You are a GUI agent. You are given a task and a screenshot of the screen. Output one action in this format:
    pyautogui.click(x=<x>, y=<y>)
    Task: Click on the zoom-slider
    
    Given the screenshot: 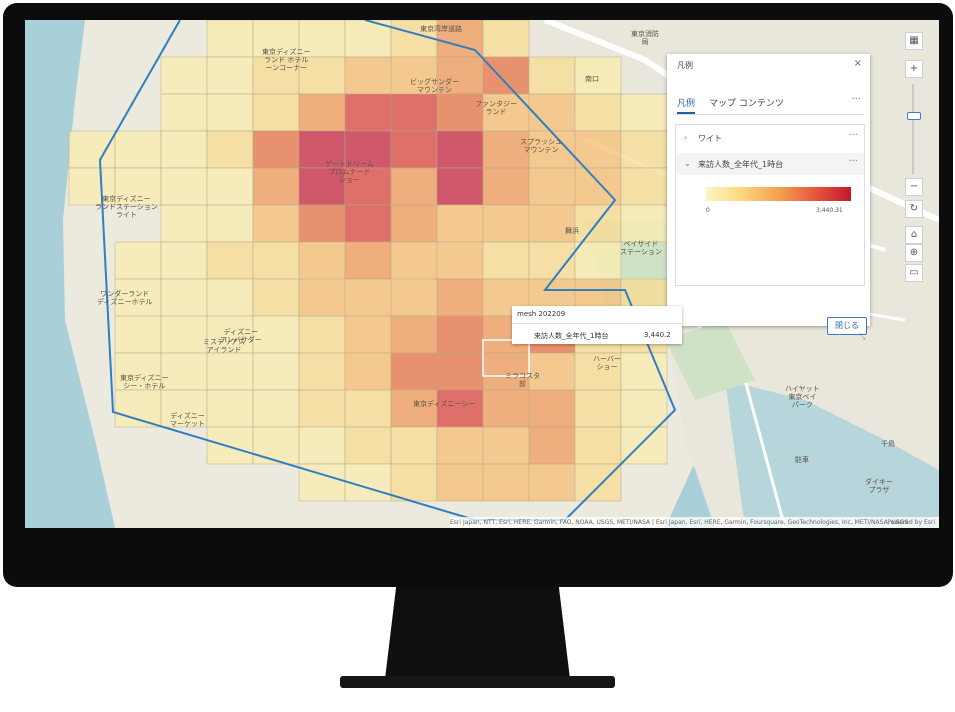 What is the action you would take?
    pyautogui.click(x=913, y=129)
    